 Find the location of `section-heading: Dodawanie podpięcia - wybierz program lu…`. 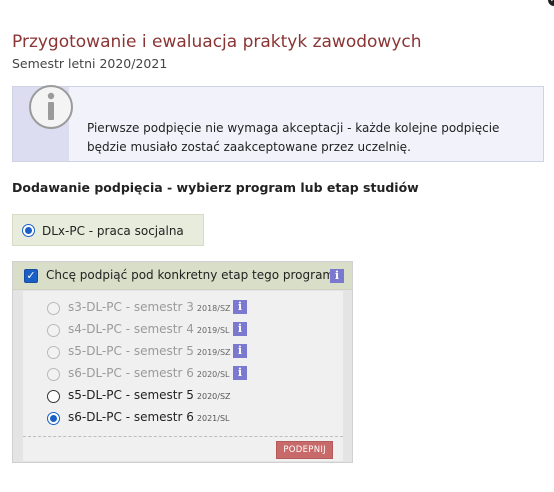

section-heading: Dodawanie podpięcia - wybierz program lu… is located at coordinates (215, 187).